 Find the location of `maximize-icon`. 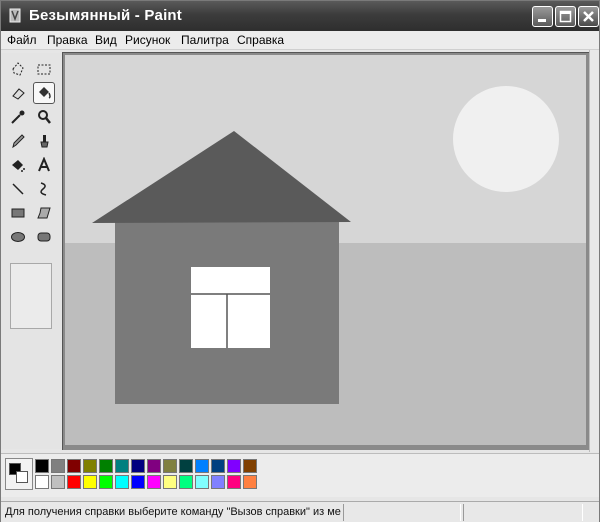

maximize-icon is located at coordinates (565, 16).